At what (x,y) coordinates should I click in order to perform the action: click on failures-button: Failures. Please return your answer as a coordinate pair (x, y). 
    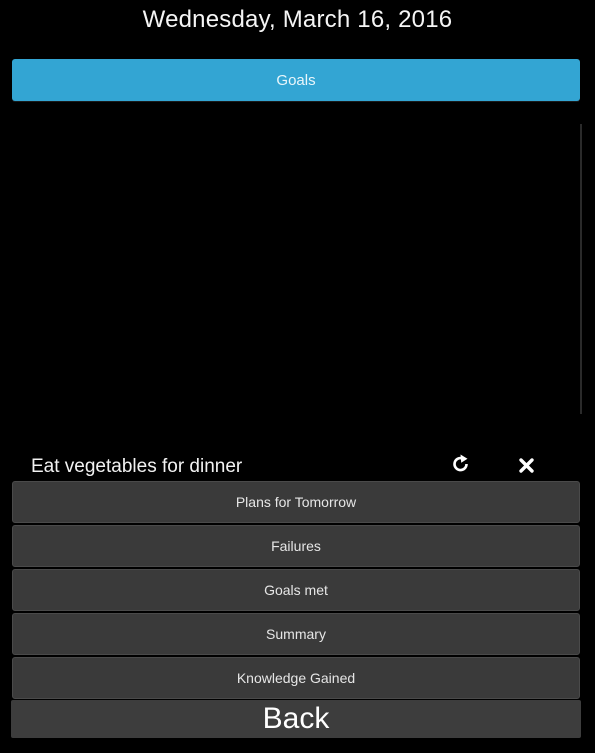
    Looking at the image, I should click on (296, 546).